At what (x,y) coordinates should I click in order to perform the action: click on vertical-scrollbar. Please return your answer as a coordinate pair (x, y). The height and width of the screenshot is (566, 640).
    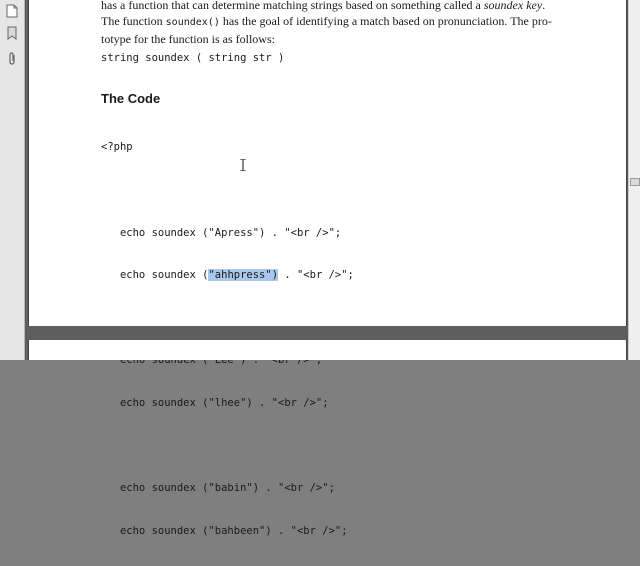
    Looking at the image, I should click on (634, 180).